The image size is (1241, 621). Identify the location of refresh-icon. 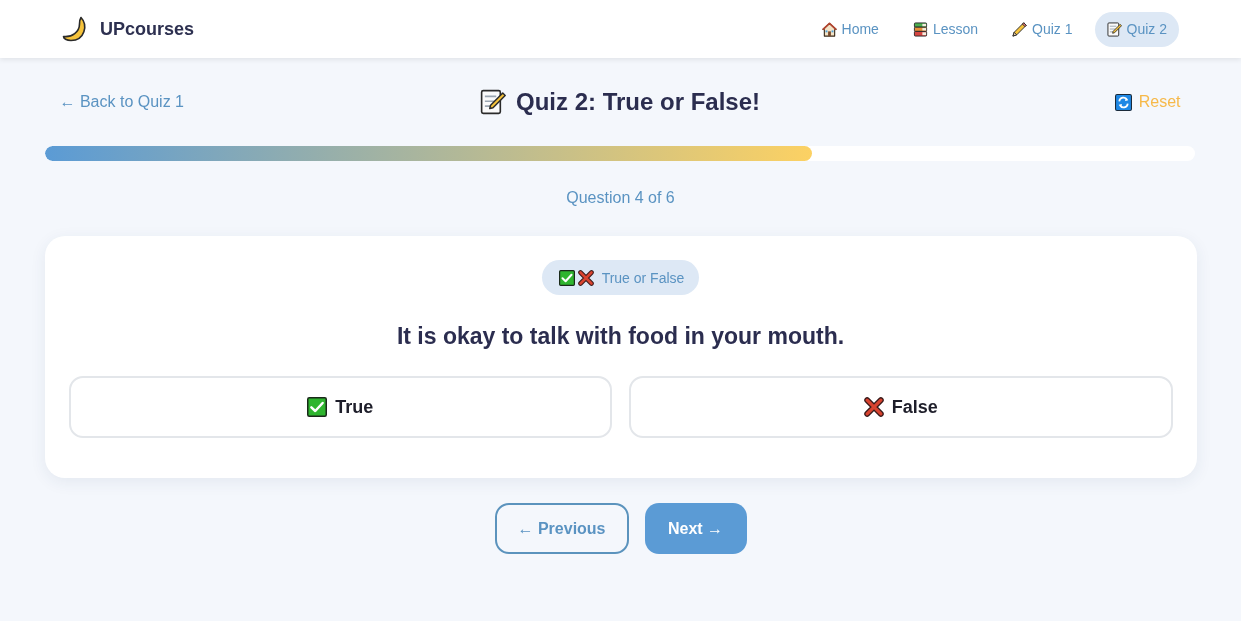
(1123, 102).